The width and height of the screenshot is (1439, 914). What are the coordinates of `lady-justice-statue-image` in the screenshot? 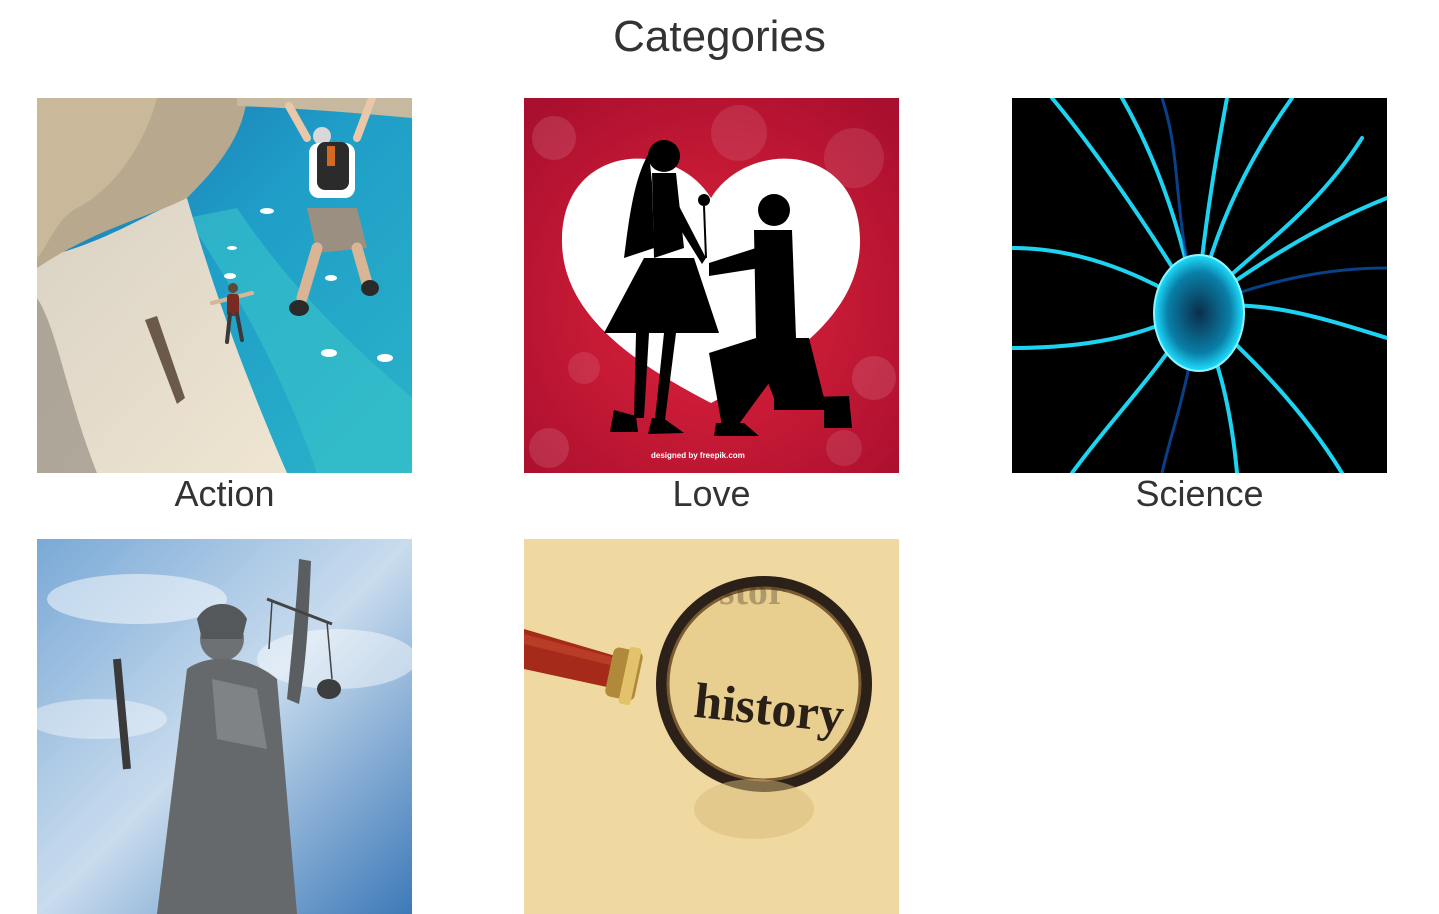 It's located at (224, 726).